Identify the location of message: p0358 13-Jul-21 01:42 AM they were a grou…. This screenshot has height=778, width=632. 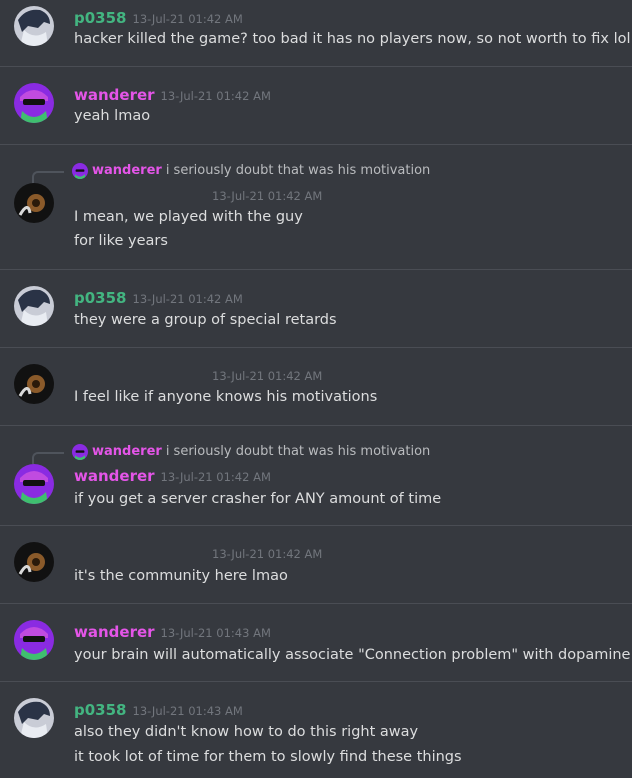
(316, 308).